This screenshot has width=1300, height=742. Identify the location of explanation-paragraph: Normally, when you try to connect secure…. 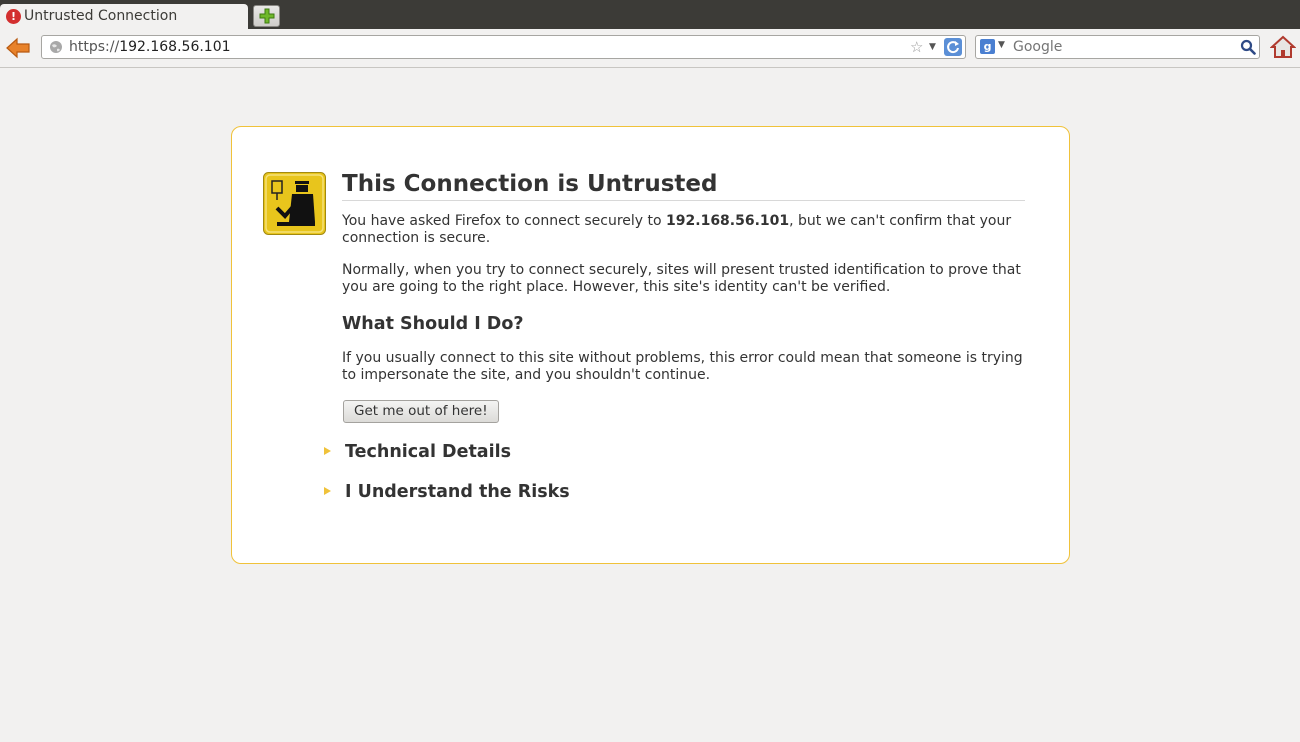
(681, 278).